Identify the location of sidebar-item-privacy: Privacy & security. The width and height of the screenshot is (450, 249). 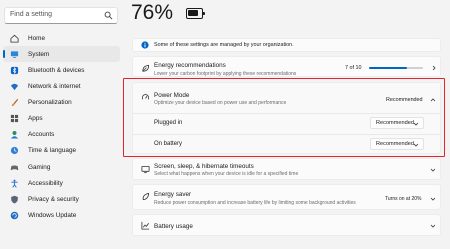
(61, 199).